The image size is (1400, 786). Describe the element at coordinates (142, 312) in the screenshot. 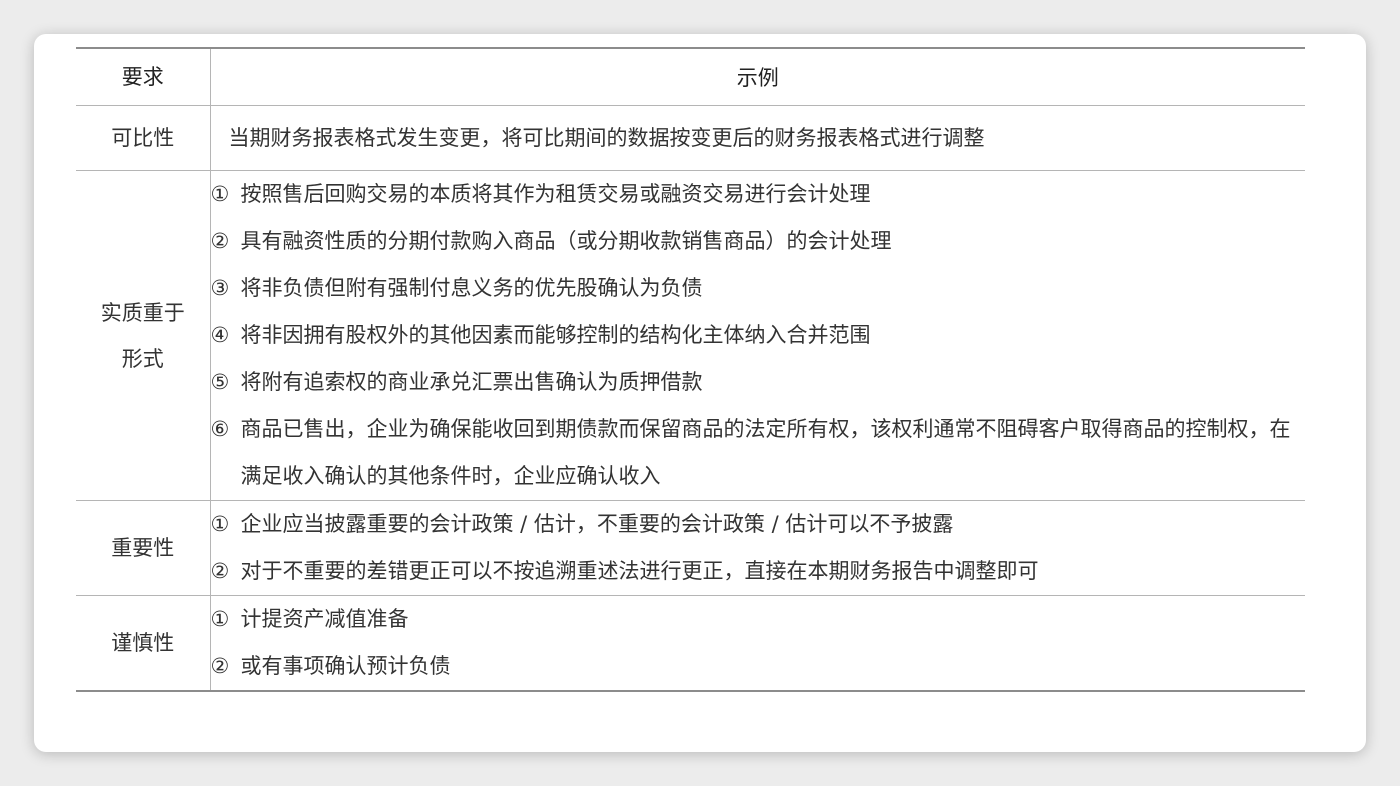

I see `requirement-line: 实质重于` at that location.